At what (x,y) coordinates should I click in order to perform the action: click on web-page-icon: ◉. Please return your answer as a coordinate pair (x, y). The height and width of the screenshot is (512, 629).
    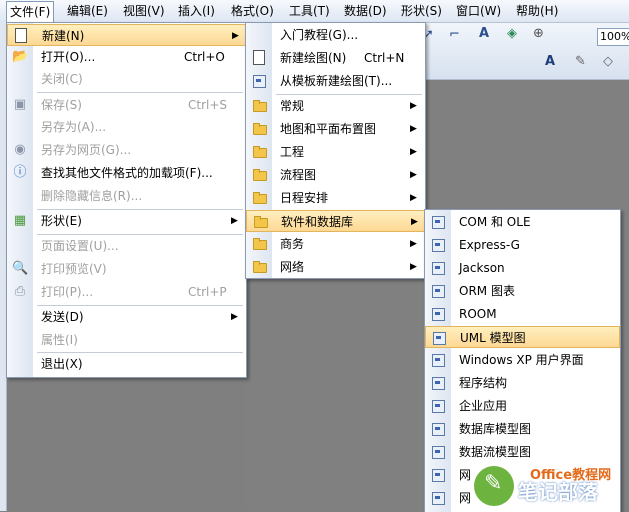
    Looking at the image, I should click on (20, 149).